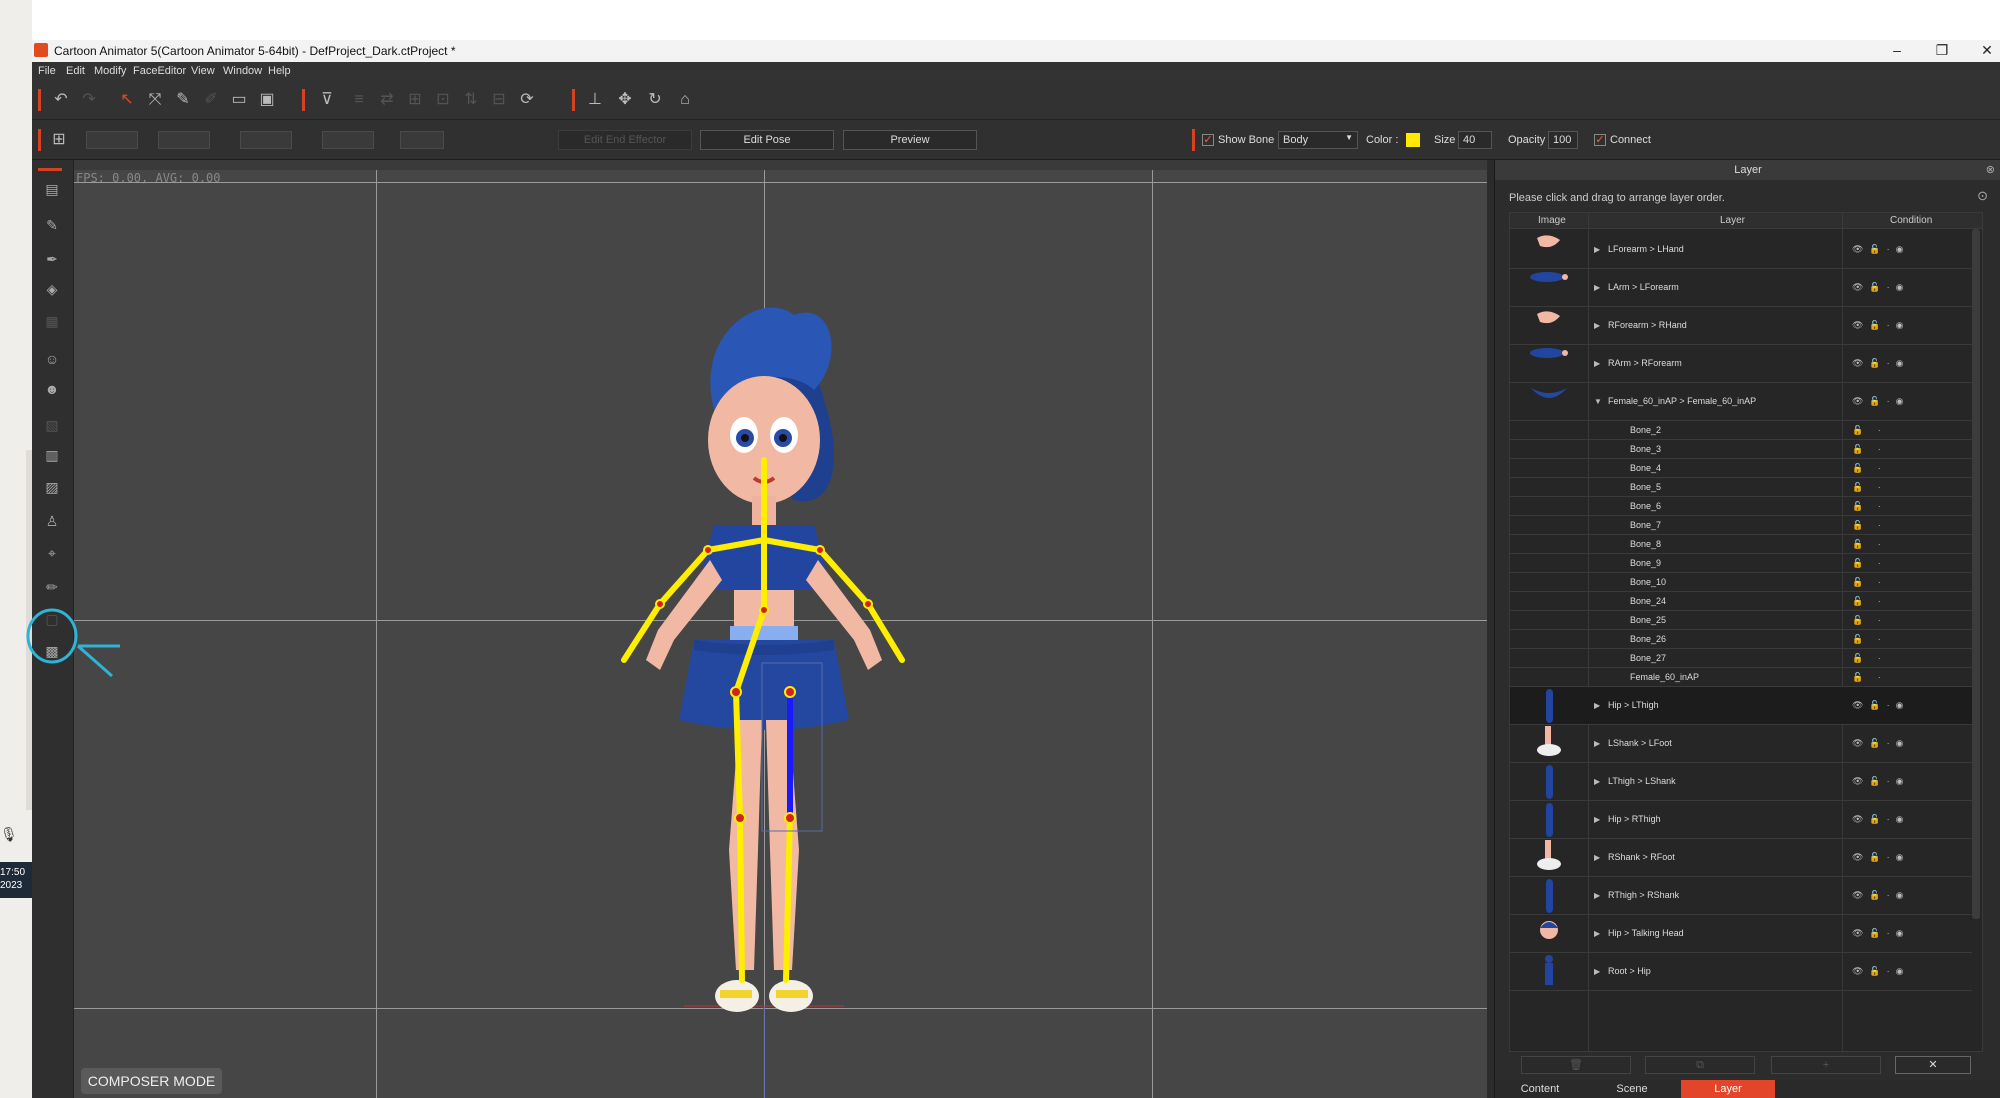 The height and width of the screenshot is (1098, 2000). I want to click on bone-row: Bone_2 🔓 ·, so click(1741, 430).